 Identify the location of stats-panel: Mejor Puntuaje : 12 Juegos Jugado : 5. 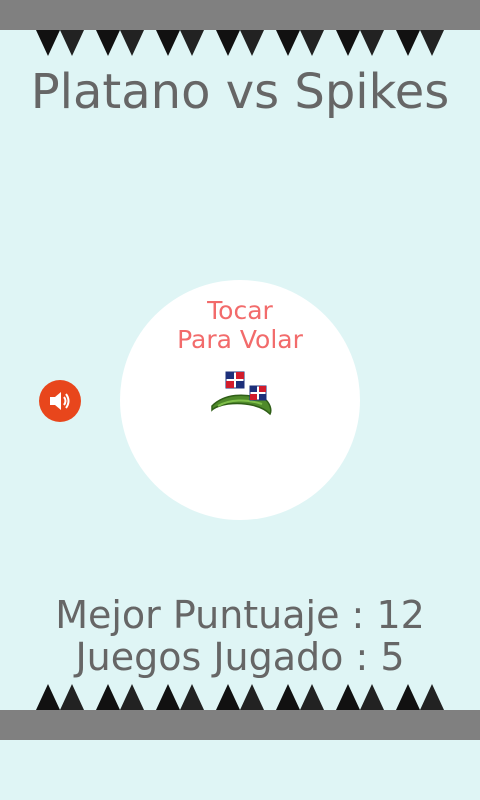
(240, 636).